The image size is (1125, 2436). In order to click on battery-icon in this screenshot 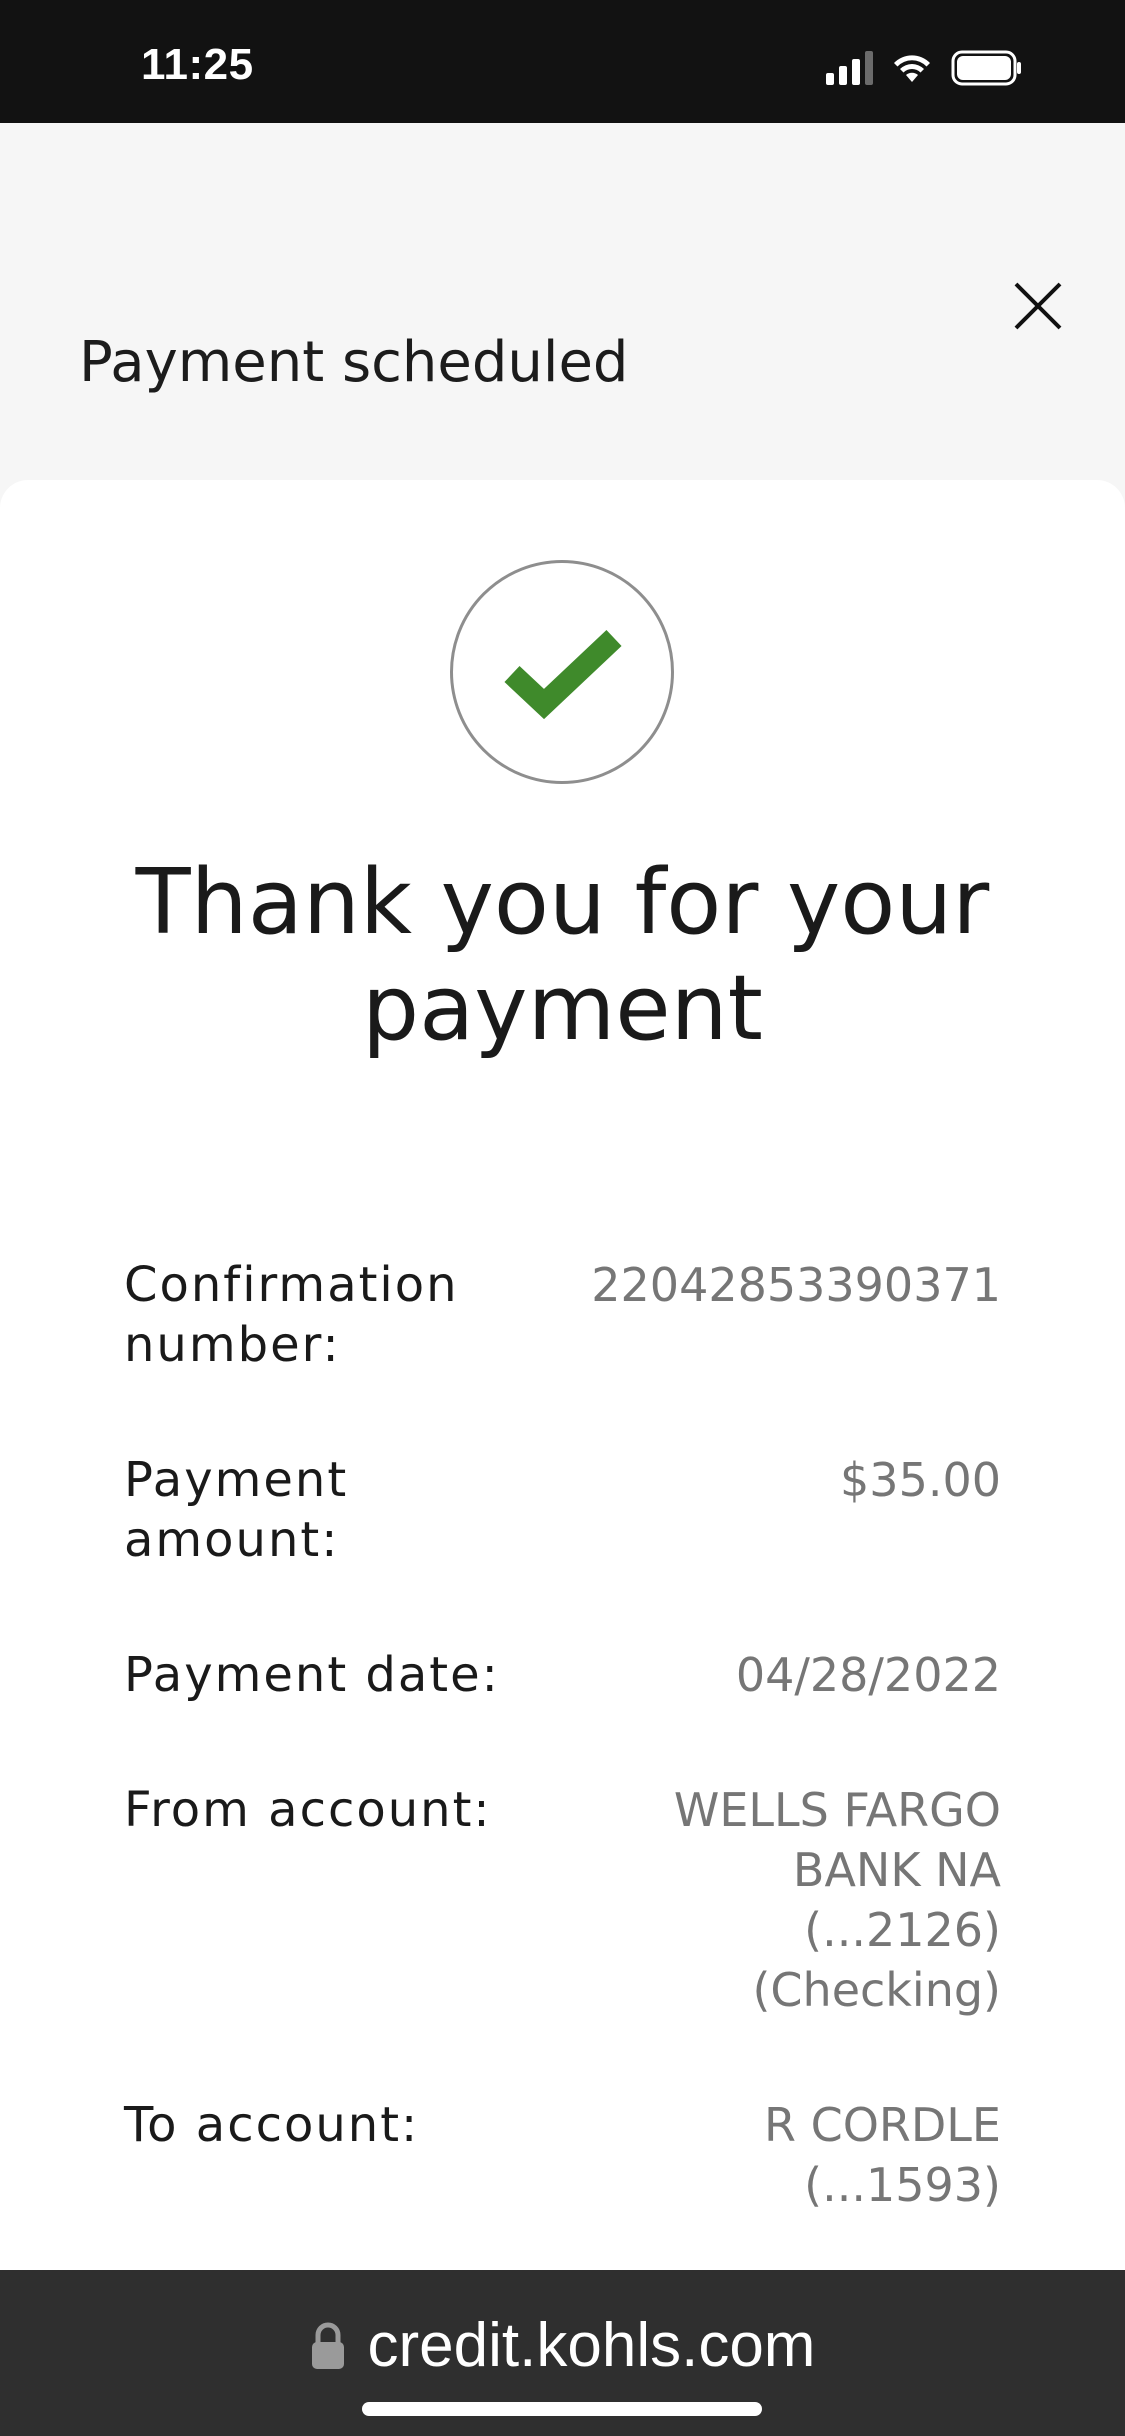, I will do `click(986, 68)`.